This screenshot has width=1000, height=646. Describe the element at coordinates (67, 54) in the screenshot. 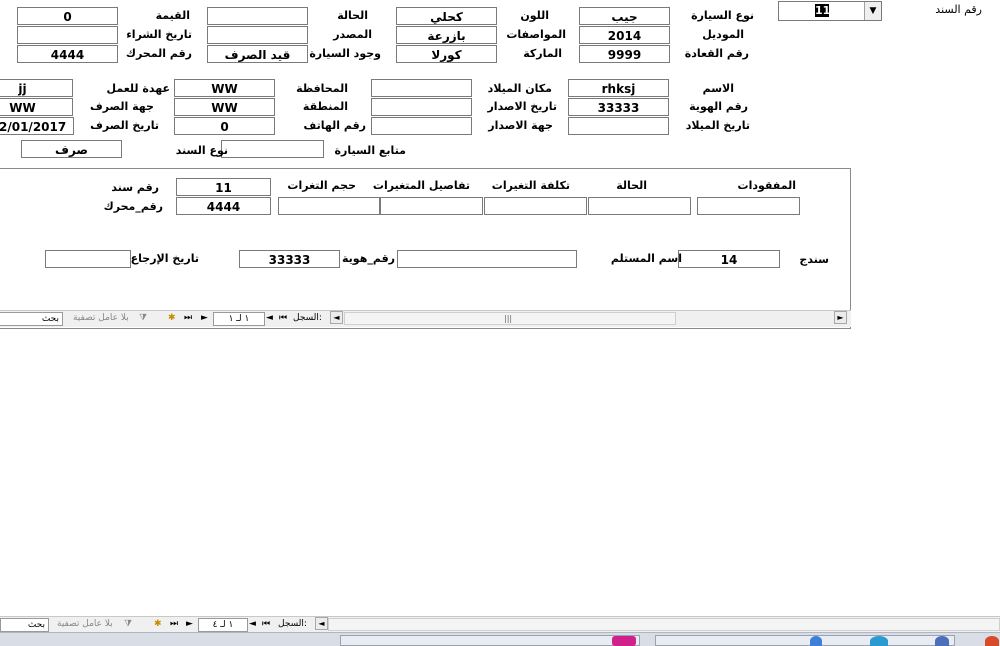

I see `engine-no-field: 4444` at that location.